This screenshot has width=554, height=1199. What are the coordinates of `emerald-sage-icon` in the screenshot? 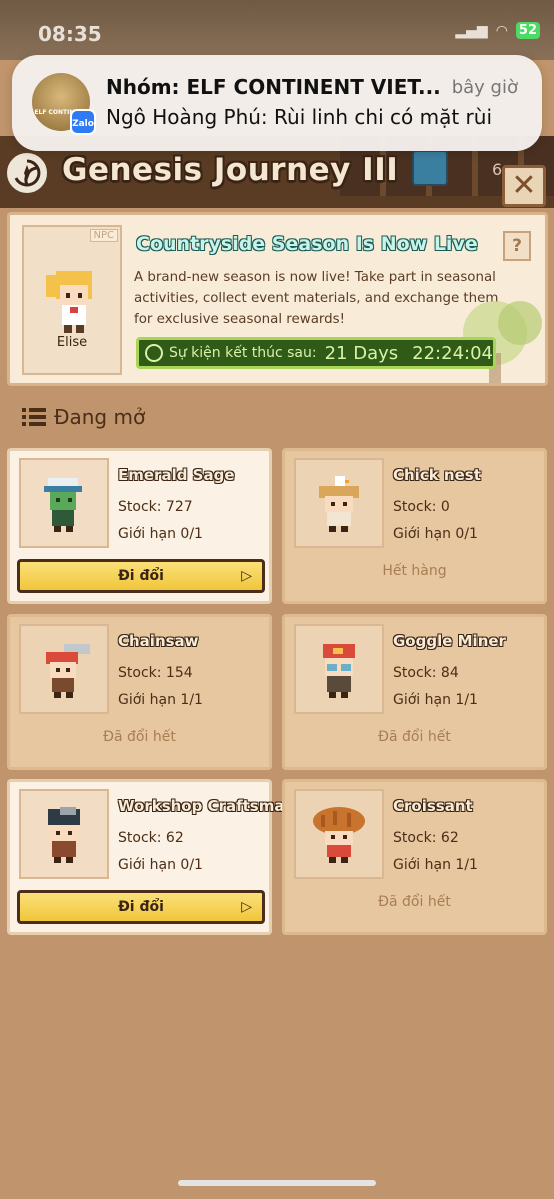 It's located at (63, 505).